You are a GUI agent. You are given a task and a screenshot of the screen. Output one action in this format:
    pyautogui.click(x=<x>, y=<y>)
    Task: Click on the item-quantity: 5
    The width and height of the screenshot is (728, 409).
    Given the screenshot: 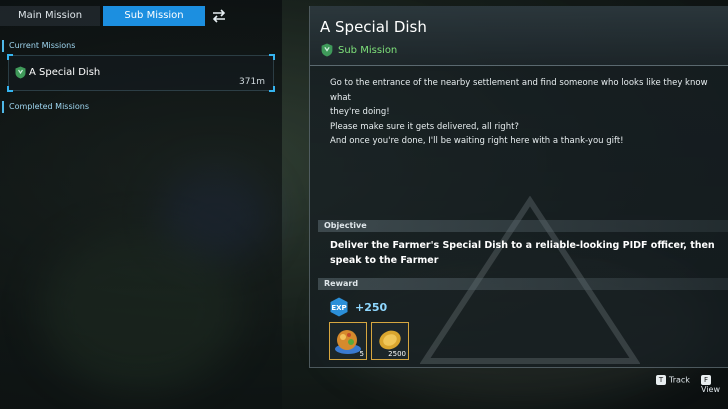 What is the action you would take?
    pyautogui.click(x=361, y=354)
    